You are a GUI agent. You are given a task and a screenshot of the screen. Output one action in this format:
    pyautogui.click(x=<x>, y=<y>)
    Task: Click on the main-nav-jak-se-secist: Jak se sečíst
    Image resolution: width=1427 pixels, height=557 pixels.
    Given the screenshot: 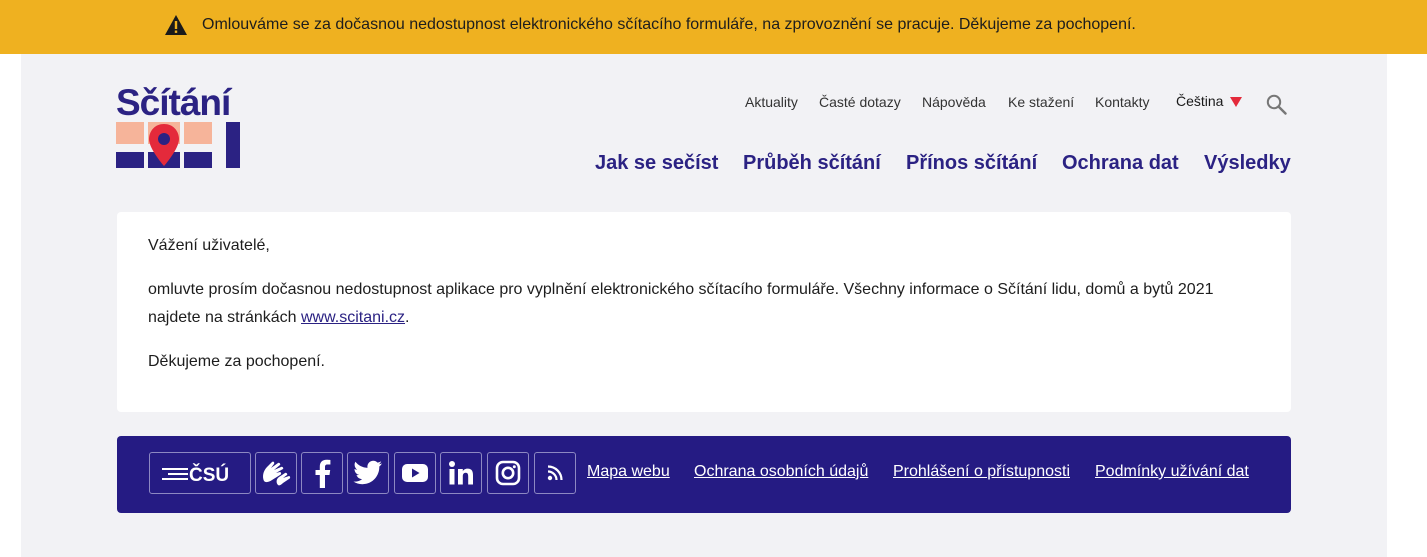 What is the action you would take?
    pyautogui.click(x=656, y=163)
    